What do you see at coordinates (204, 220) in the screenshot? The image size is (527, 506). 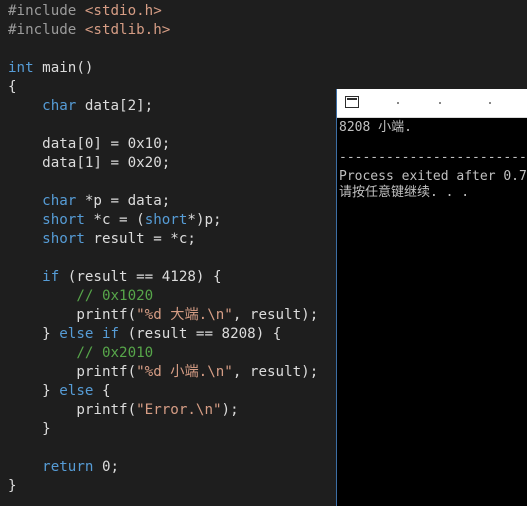 I see `code-token: *)p;` at bounding box center [204, 220].